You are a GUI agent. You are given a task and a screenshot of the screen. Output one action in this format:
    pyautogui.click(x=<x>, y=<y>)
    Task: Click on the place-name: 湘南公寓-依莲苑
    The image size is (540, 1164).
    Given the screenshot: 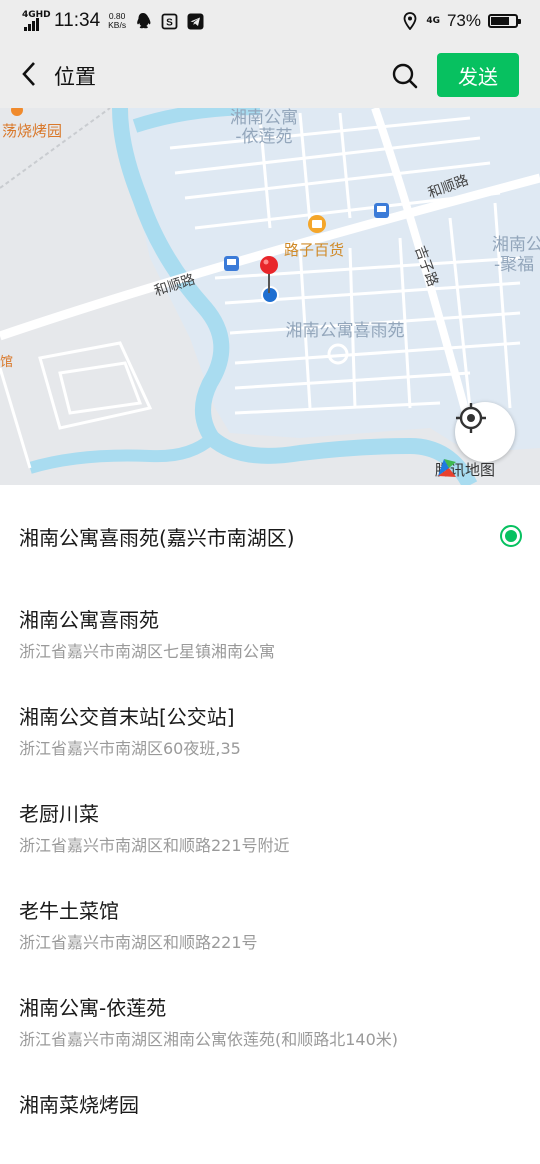 What is the action you would take?
    pyautogui.click(x=93, y=1008)
    